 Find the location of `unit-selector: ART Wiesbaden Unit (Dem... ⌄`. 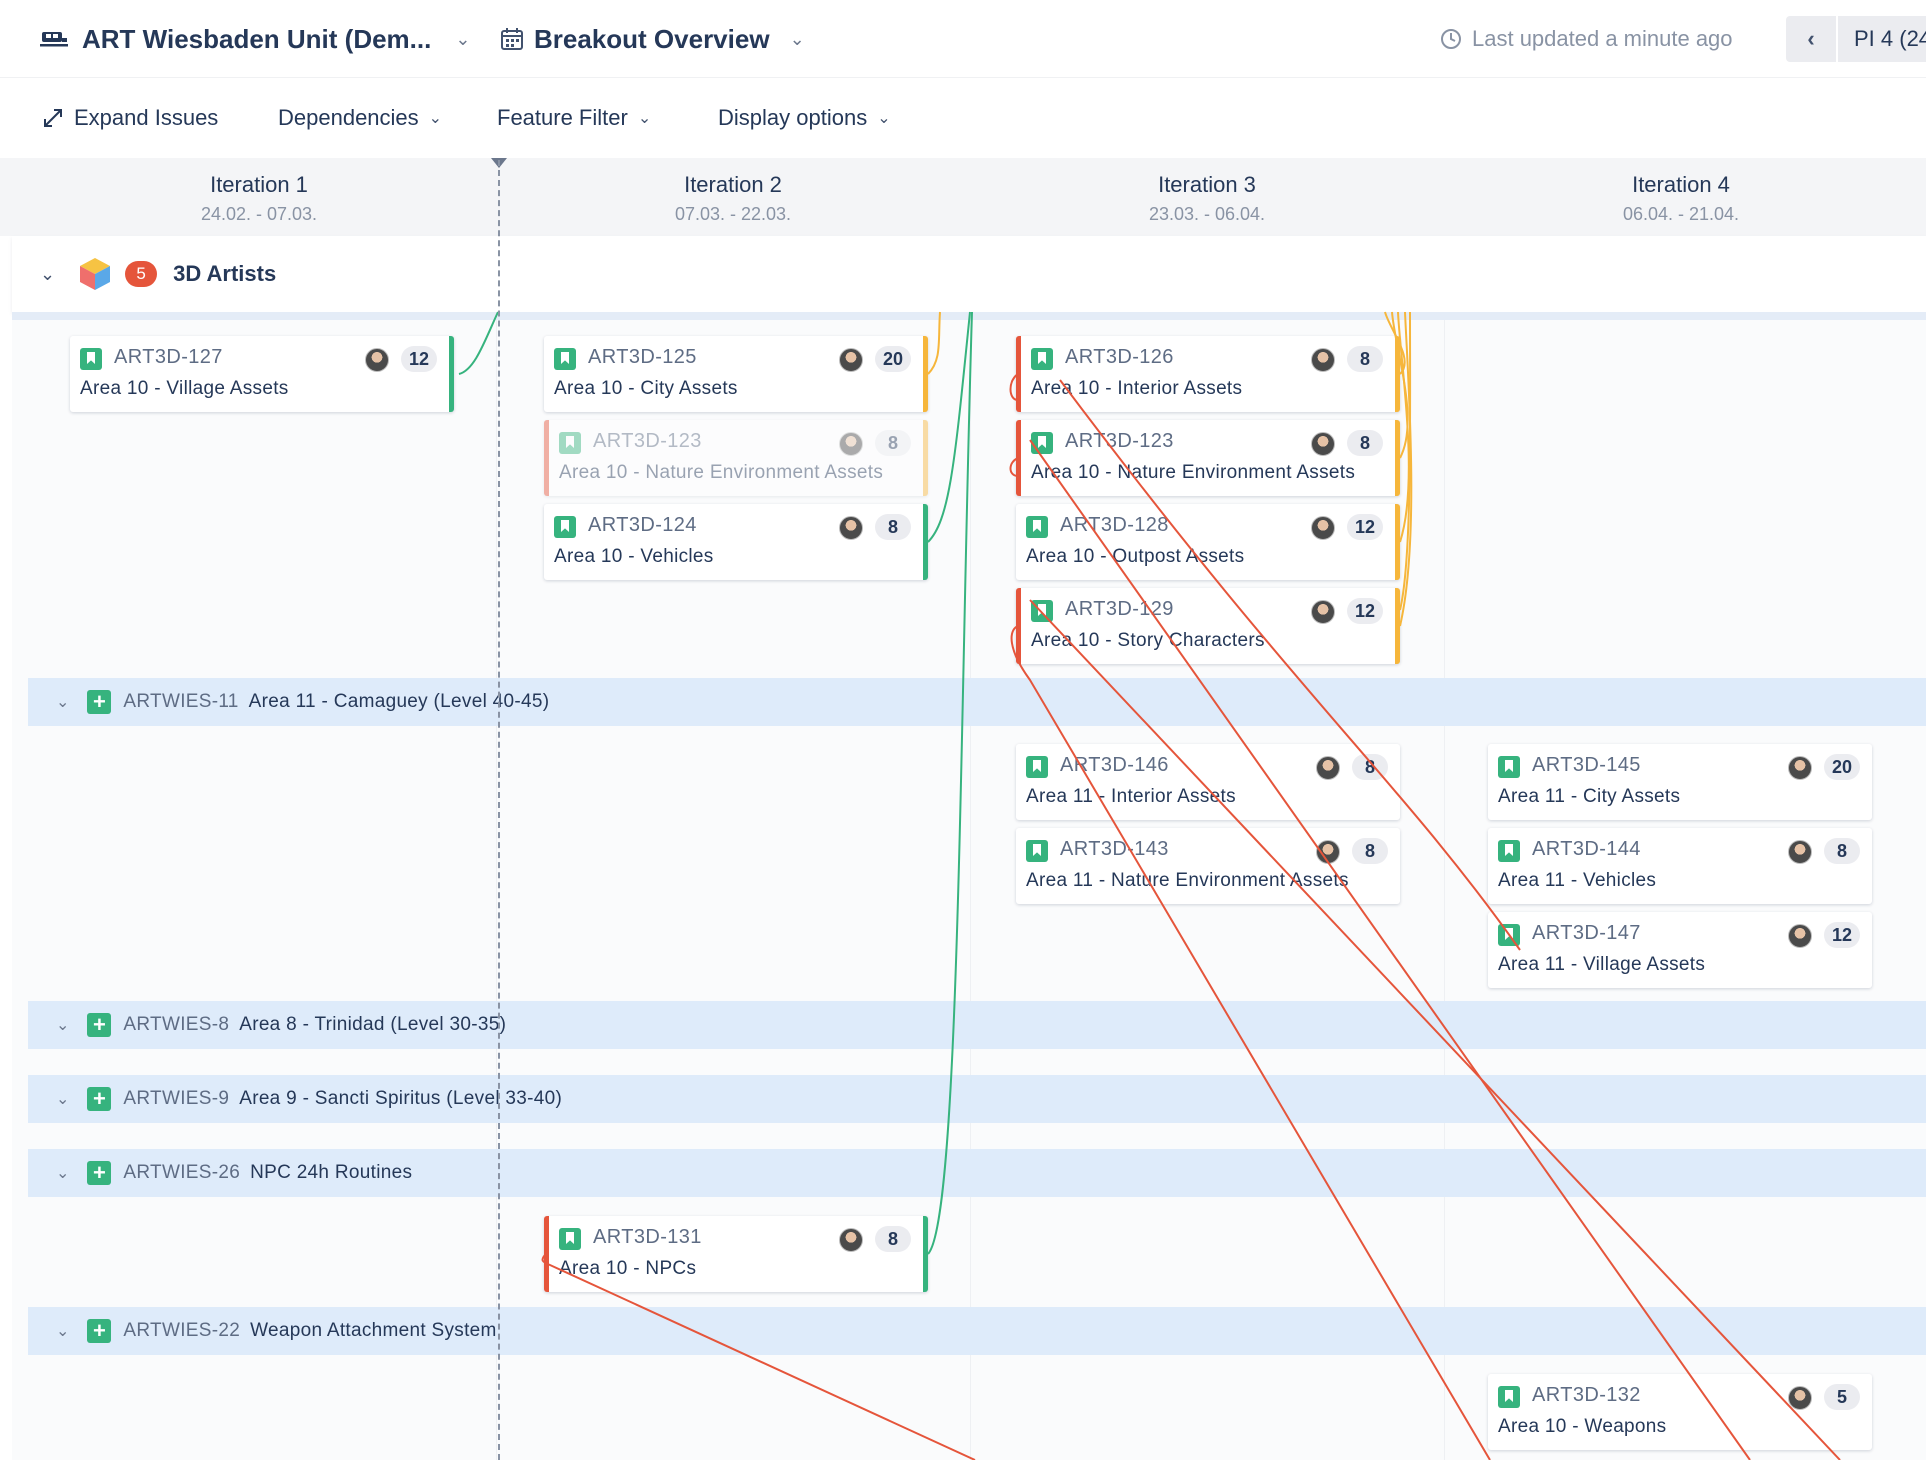

unit-selector: ART Wiesbaden Unit (Dem... ⌄ is located at coordinates (255, 39).